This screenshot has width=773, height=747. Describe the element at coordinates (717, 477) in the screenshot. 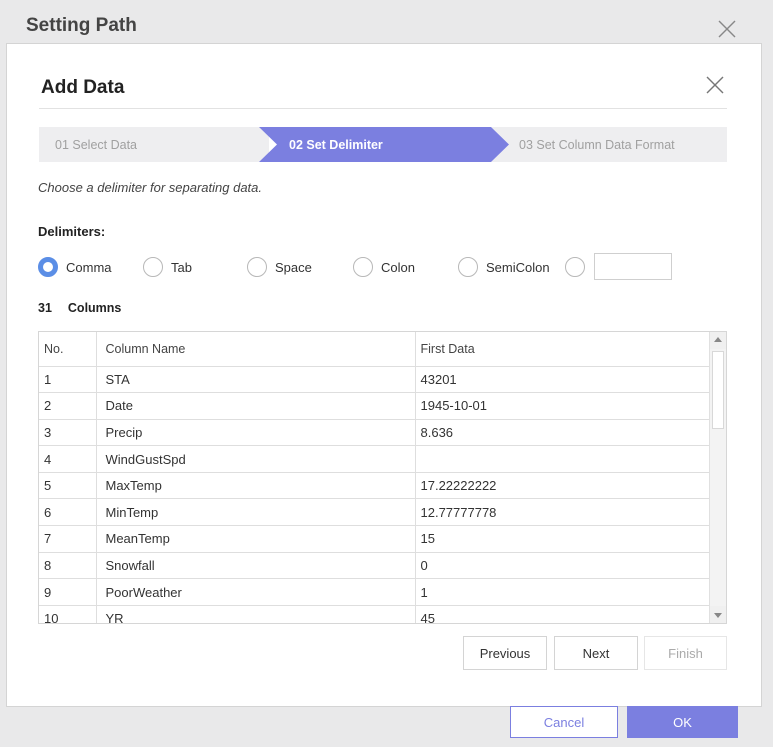

I see `table-scrollbar` at that location.